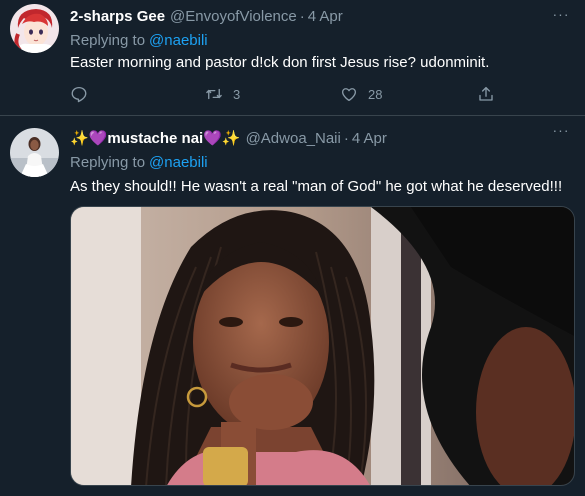 The width and height of the screenshot is (585, 496). I want to click on retweet-icon, so click(214, 94).